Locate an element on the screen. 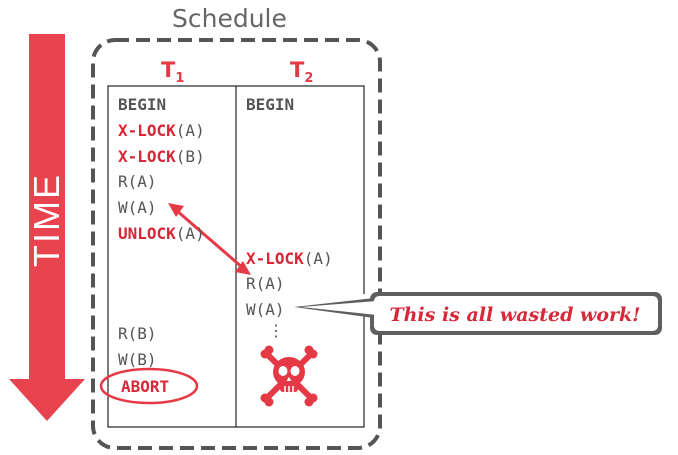 This screenshot has height=455, width=678. t1-write-a: W(A) is located at coordinates (137, 207).